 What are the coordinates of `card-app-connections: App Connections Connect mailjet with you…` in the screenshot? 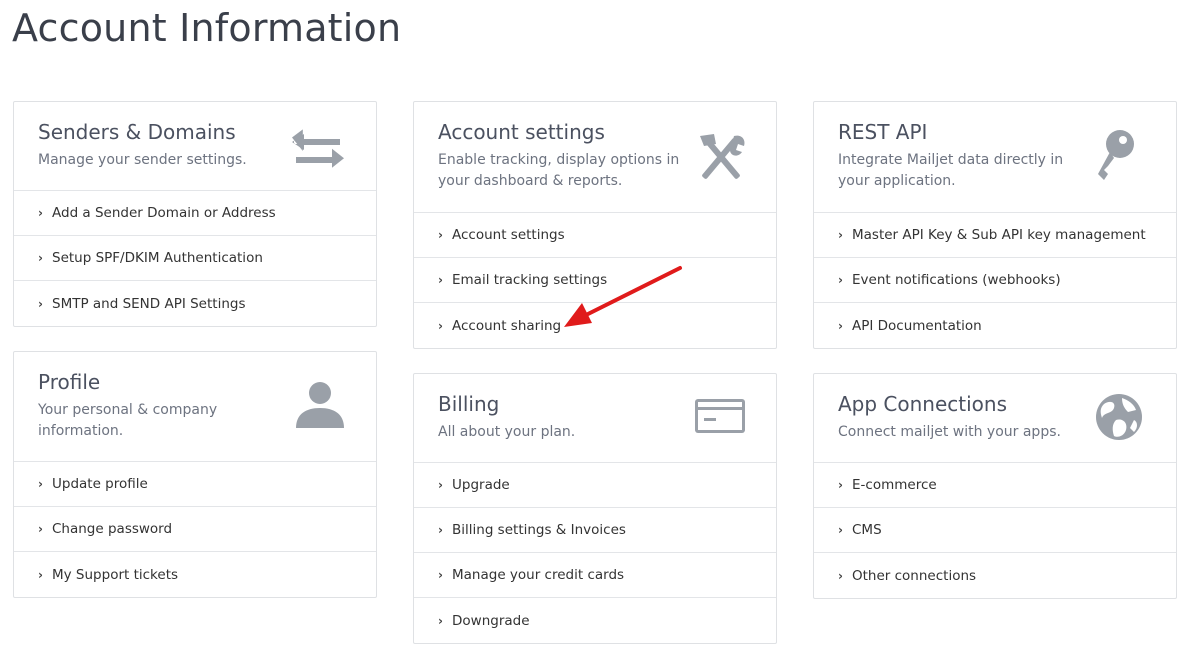 It's located at (995, 486).